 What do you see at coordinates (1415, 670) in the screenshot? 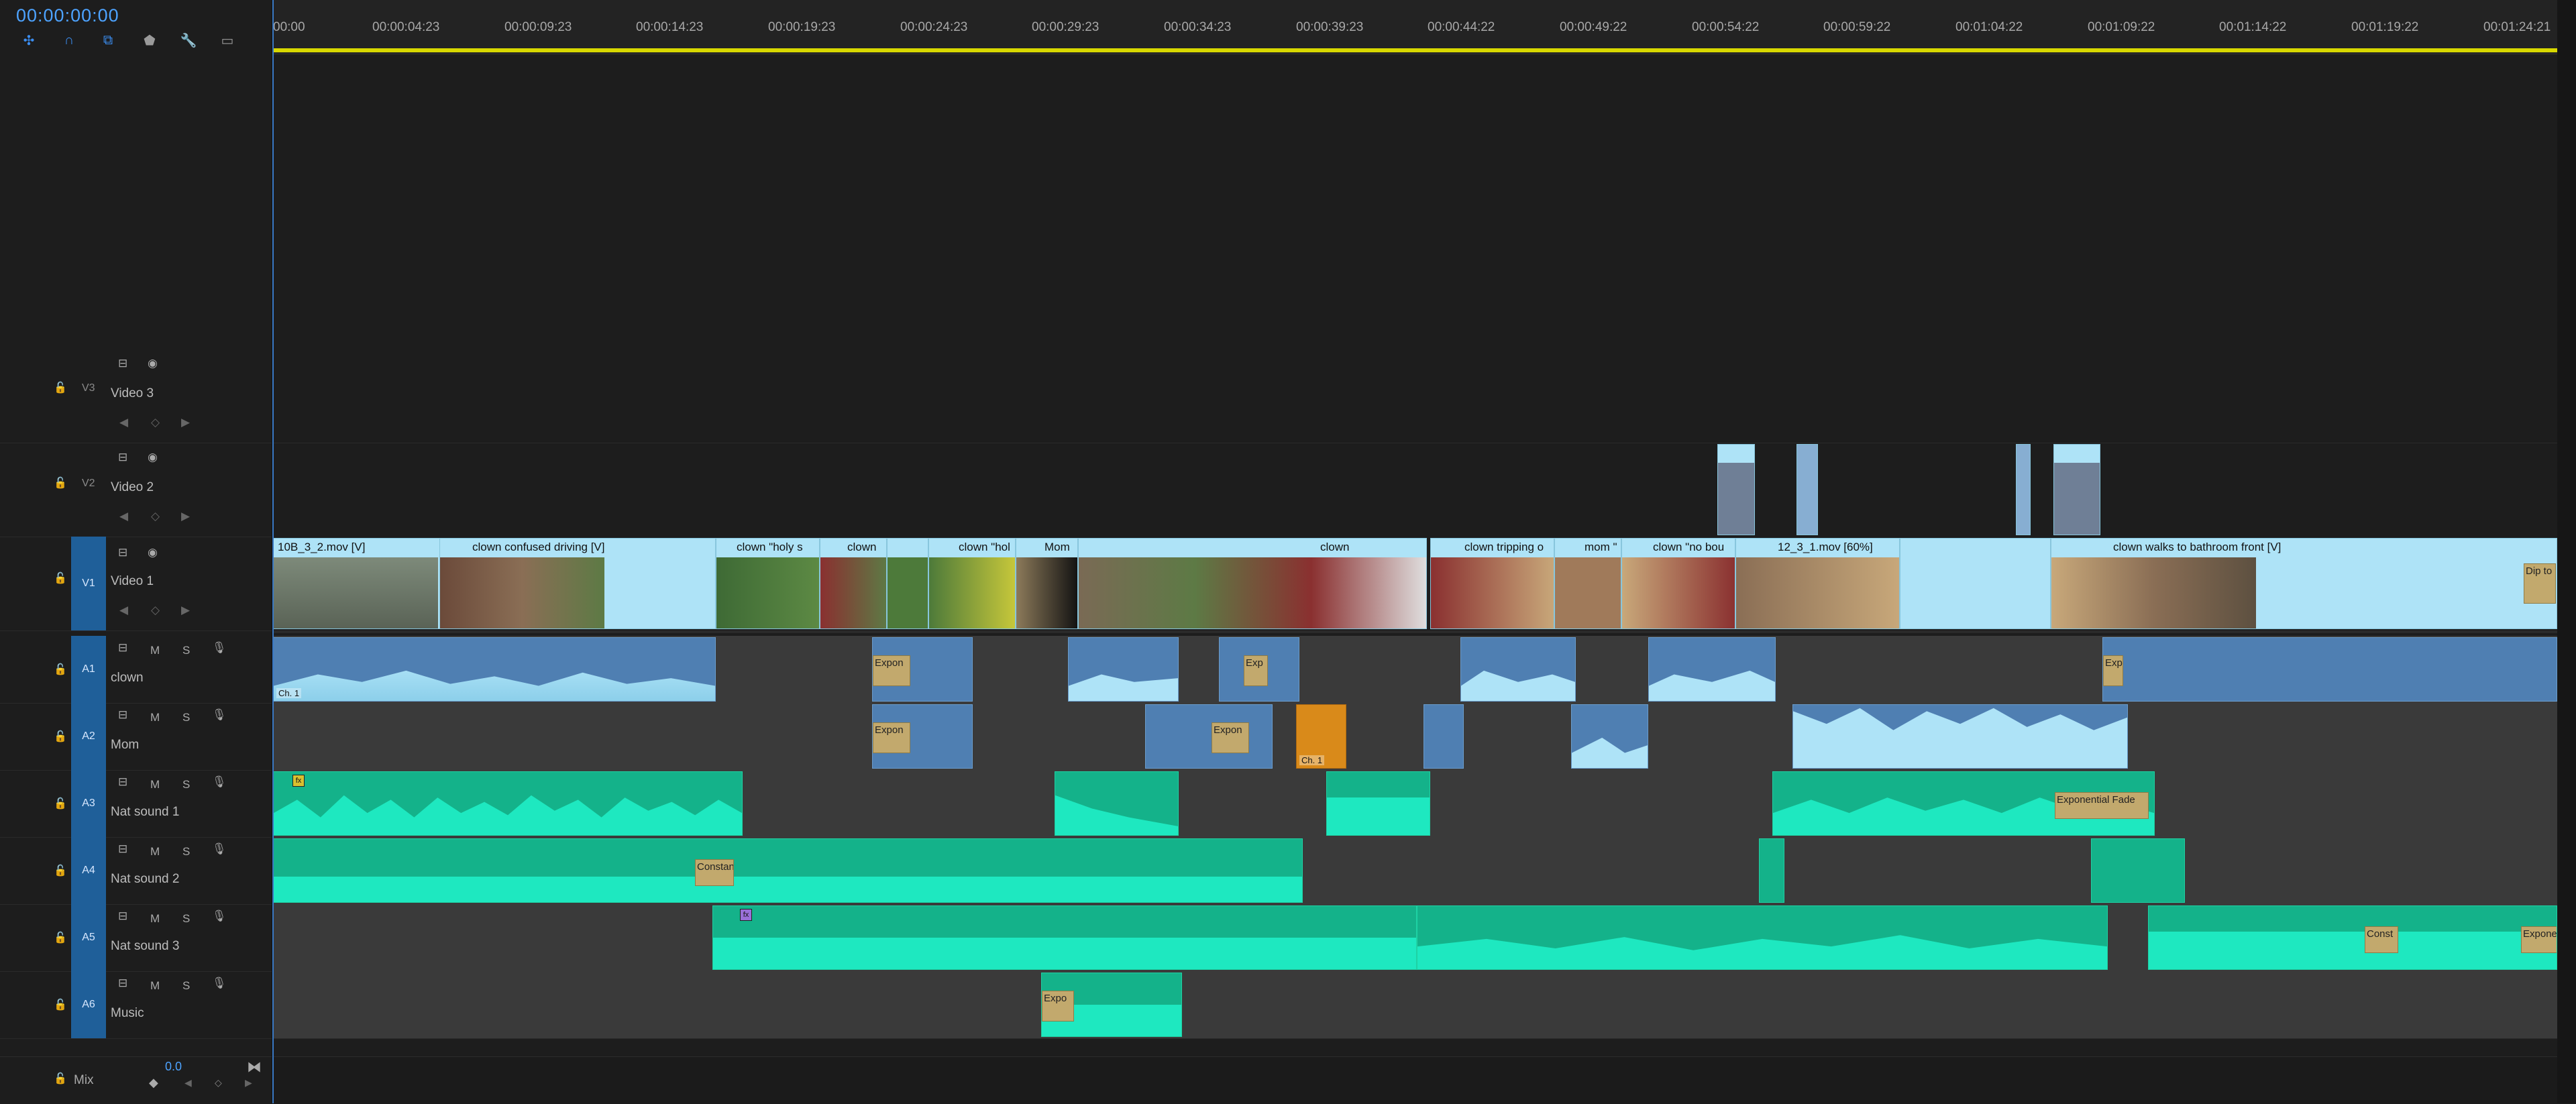
I see `track-area-a1: Ch. 1 Expon Exp Exp` at bounding box center [1415, 670].